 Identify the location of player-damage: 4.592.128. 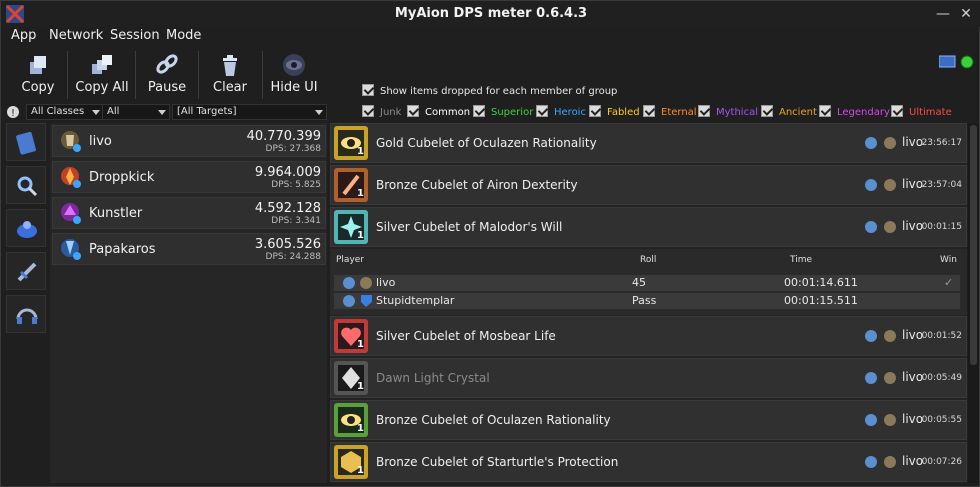
(287, 208).